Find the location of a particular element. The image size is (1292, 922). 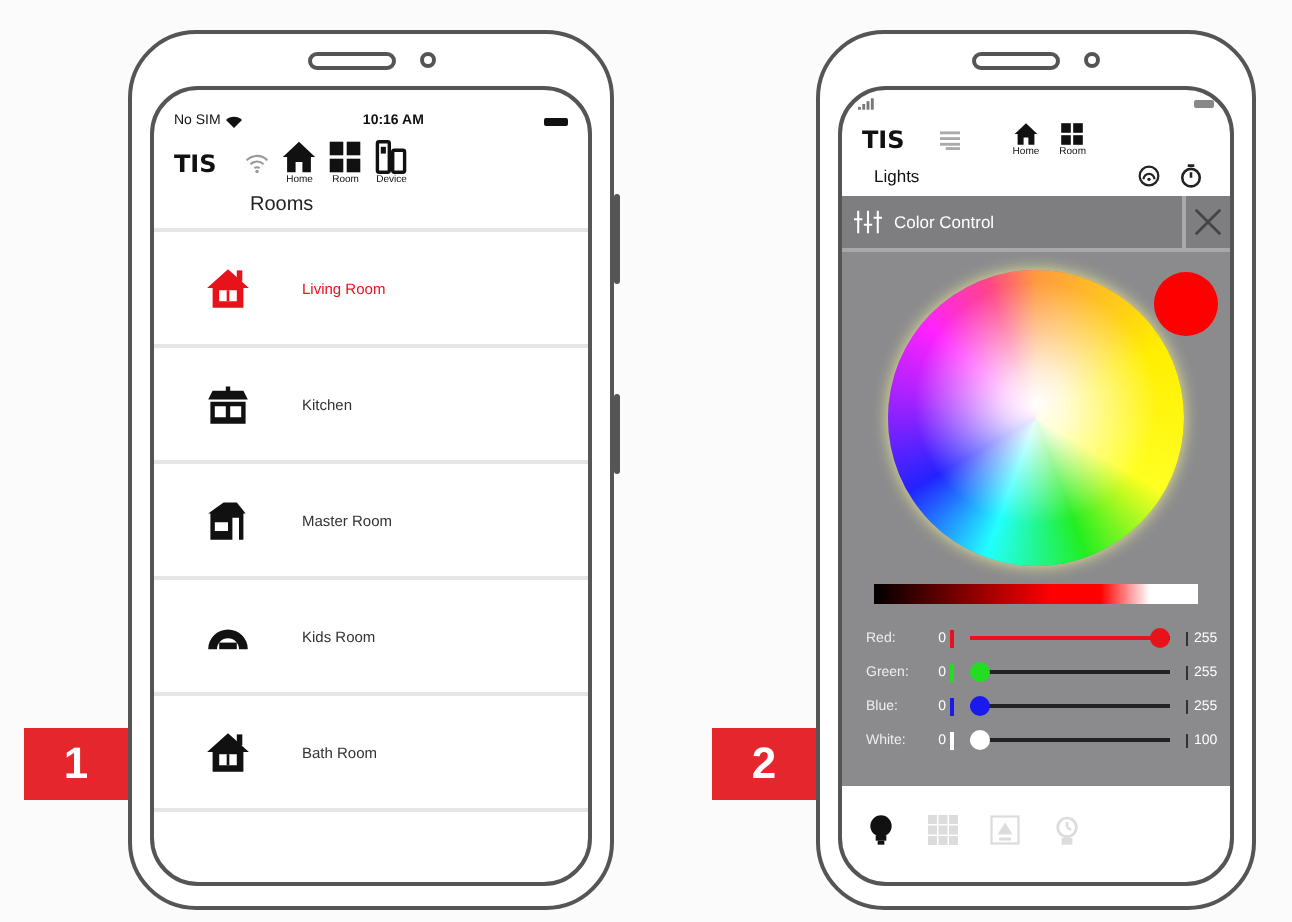

step-number: 2 is located at coordinates (764, 764).